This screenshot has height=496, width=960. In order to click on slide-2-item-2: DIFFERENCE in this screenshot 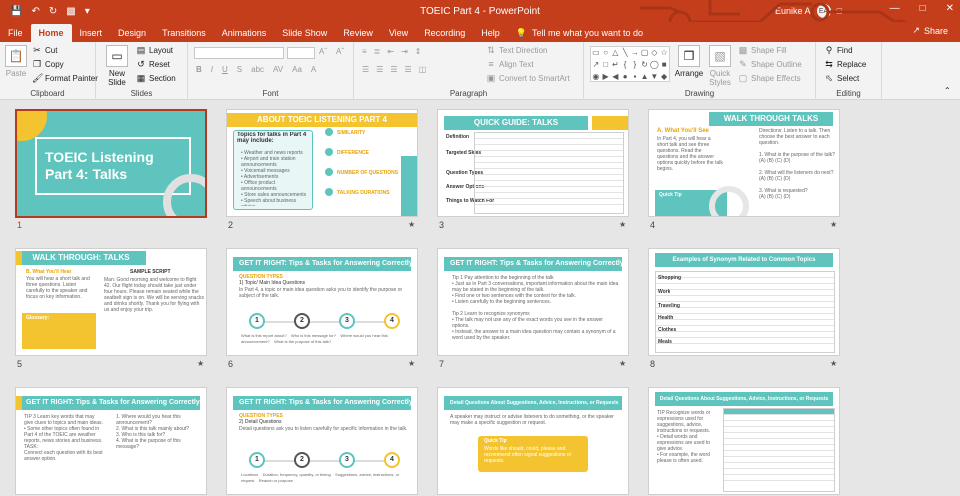, I will do `click(353, 153)`.